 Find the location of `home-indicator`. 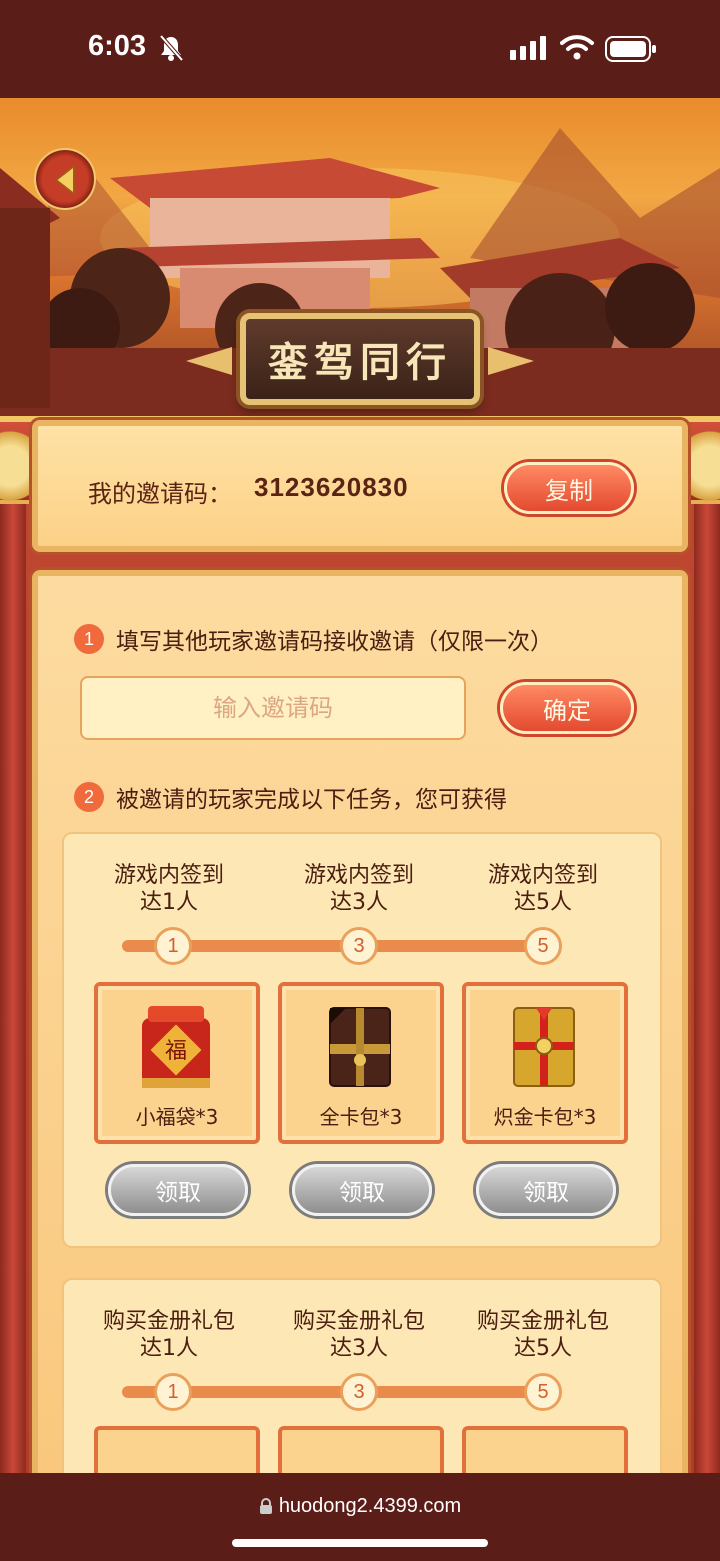

home-indicator is located at coordinates (360, 1543).